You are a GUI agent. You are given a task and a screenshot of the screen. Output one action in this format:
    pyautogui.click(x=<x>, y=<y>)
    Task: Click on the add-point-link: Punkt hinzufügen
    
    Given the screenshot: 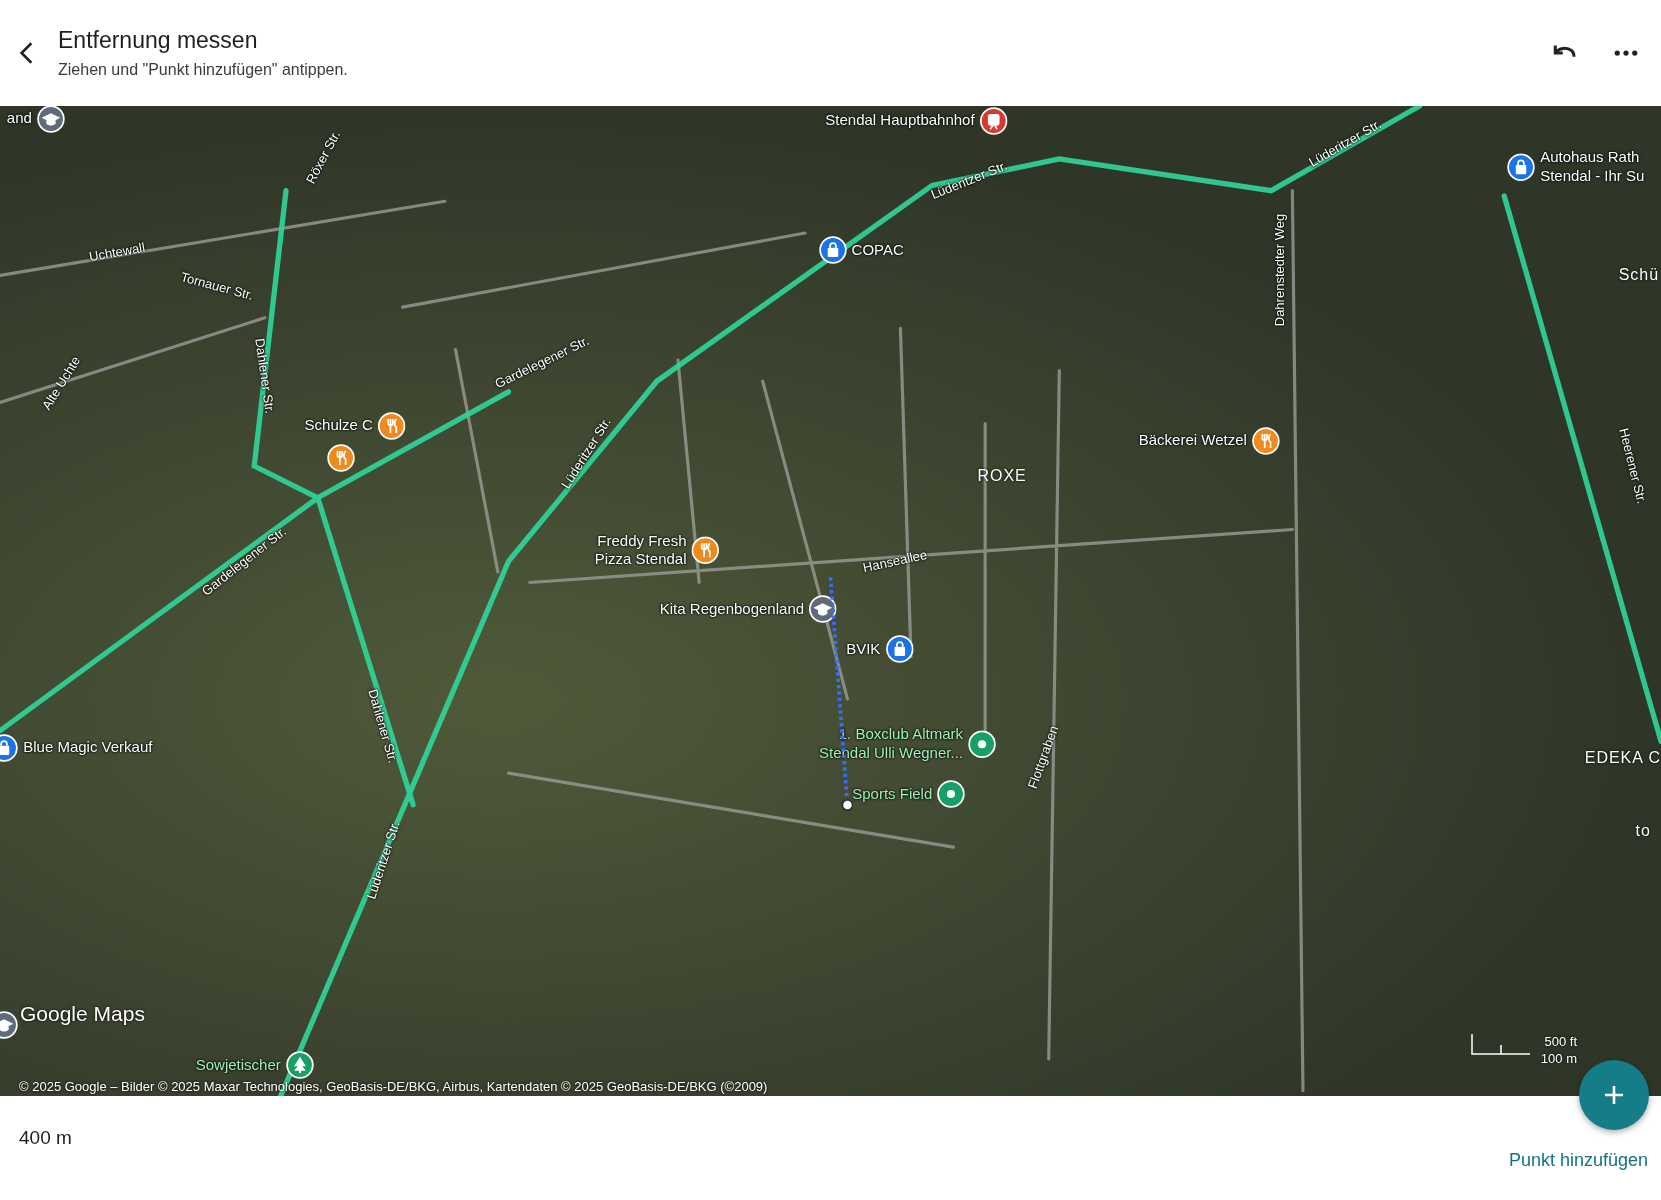 What is the action you would take?
    pyautogui.click(x=1578, y=1160)
    